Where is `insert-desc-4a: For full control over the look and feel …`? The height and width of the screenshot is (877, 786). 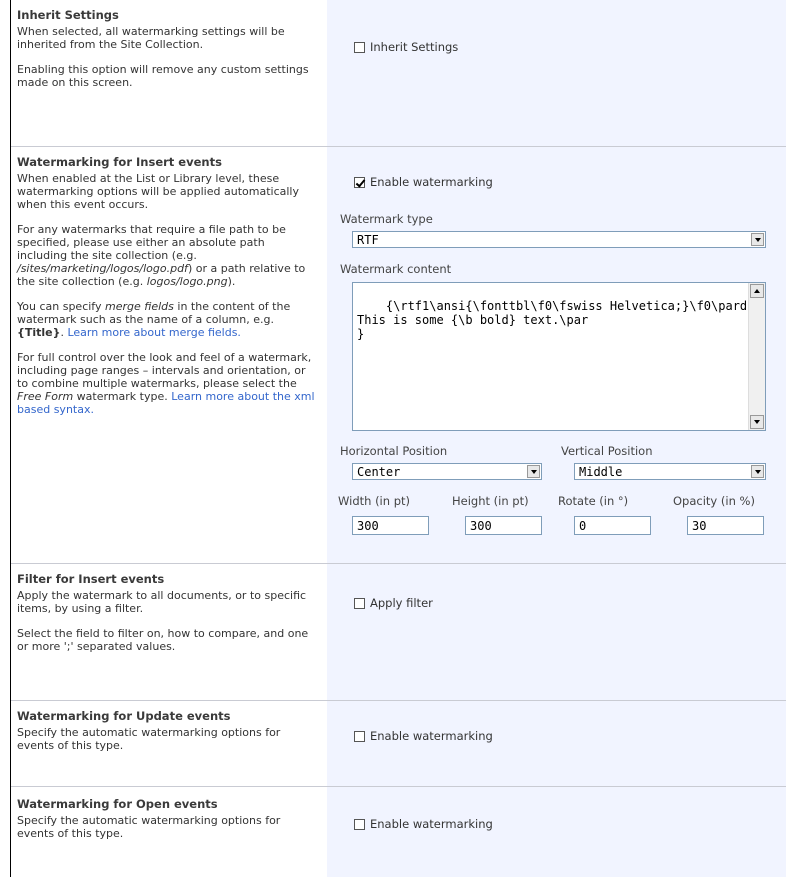 insert-desc-4a: For full control over the look and feel … is located at coordinates (164, 370).